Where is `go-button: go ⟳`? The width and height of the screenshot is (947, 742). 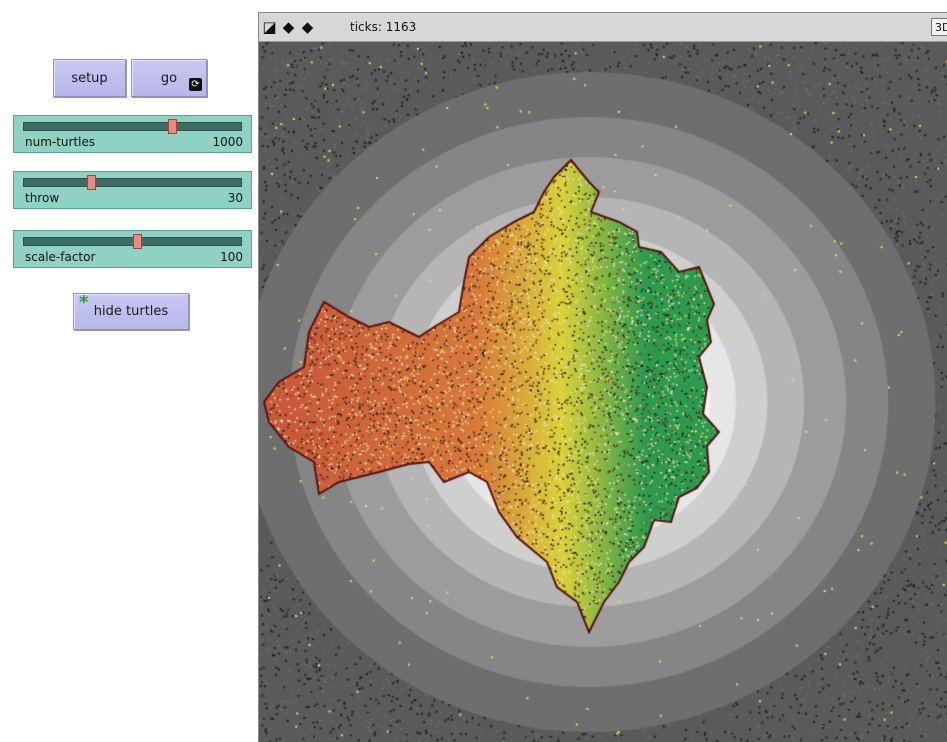 go-button: go ⟳ is located at coordinates (169, 78).